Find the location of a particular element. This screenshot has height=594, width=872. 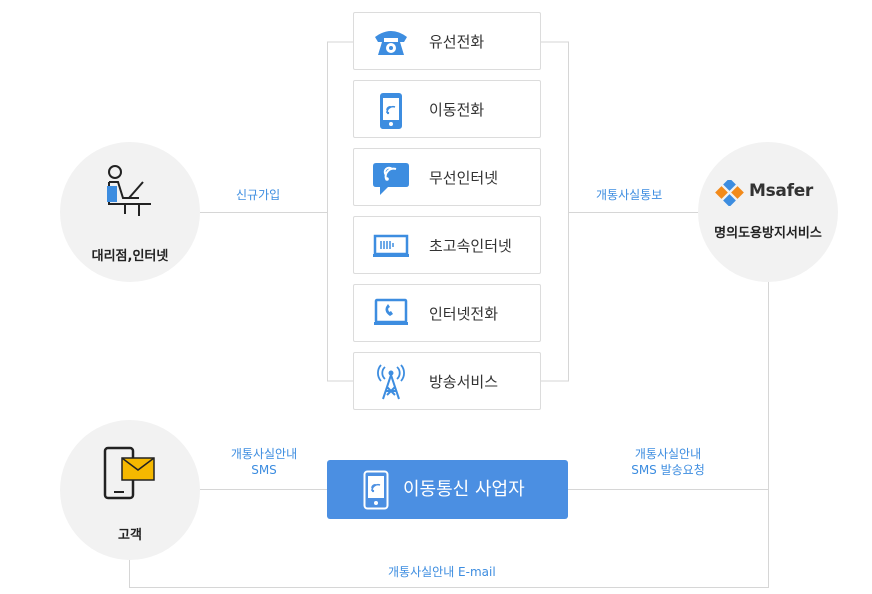

sms-guide-line1: 개통사실안내 is located at coordinates (264, 454).